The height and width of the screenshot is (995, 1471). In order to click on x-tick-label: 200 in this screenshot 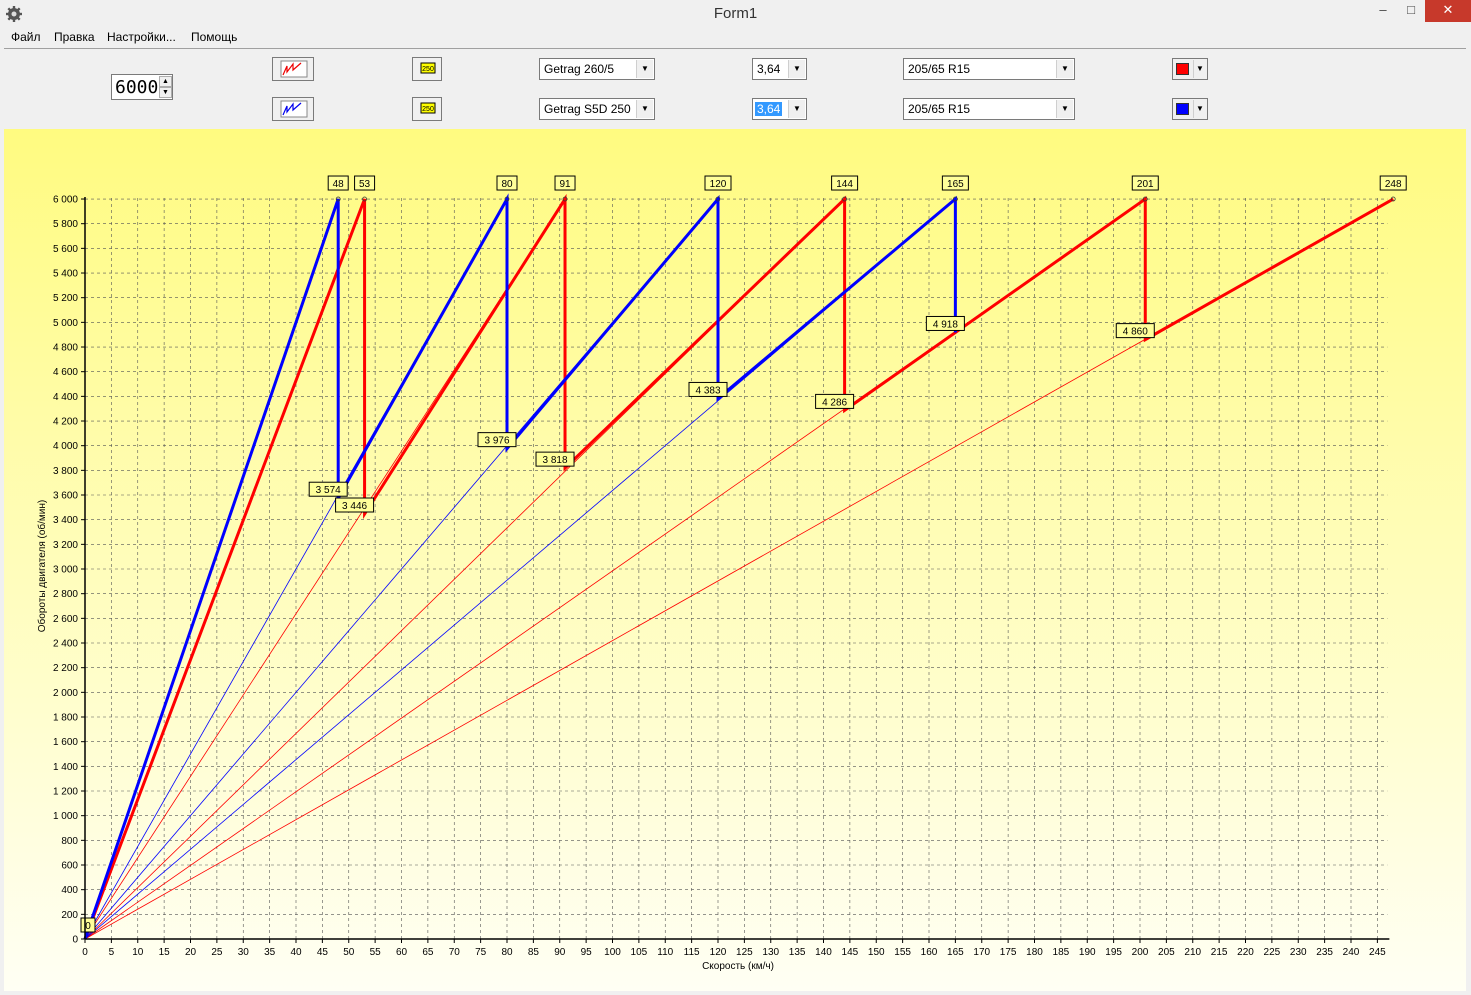, I will do `click(1140, 952)`.